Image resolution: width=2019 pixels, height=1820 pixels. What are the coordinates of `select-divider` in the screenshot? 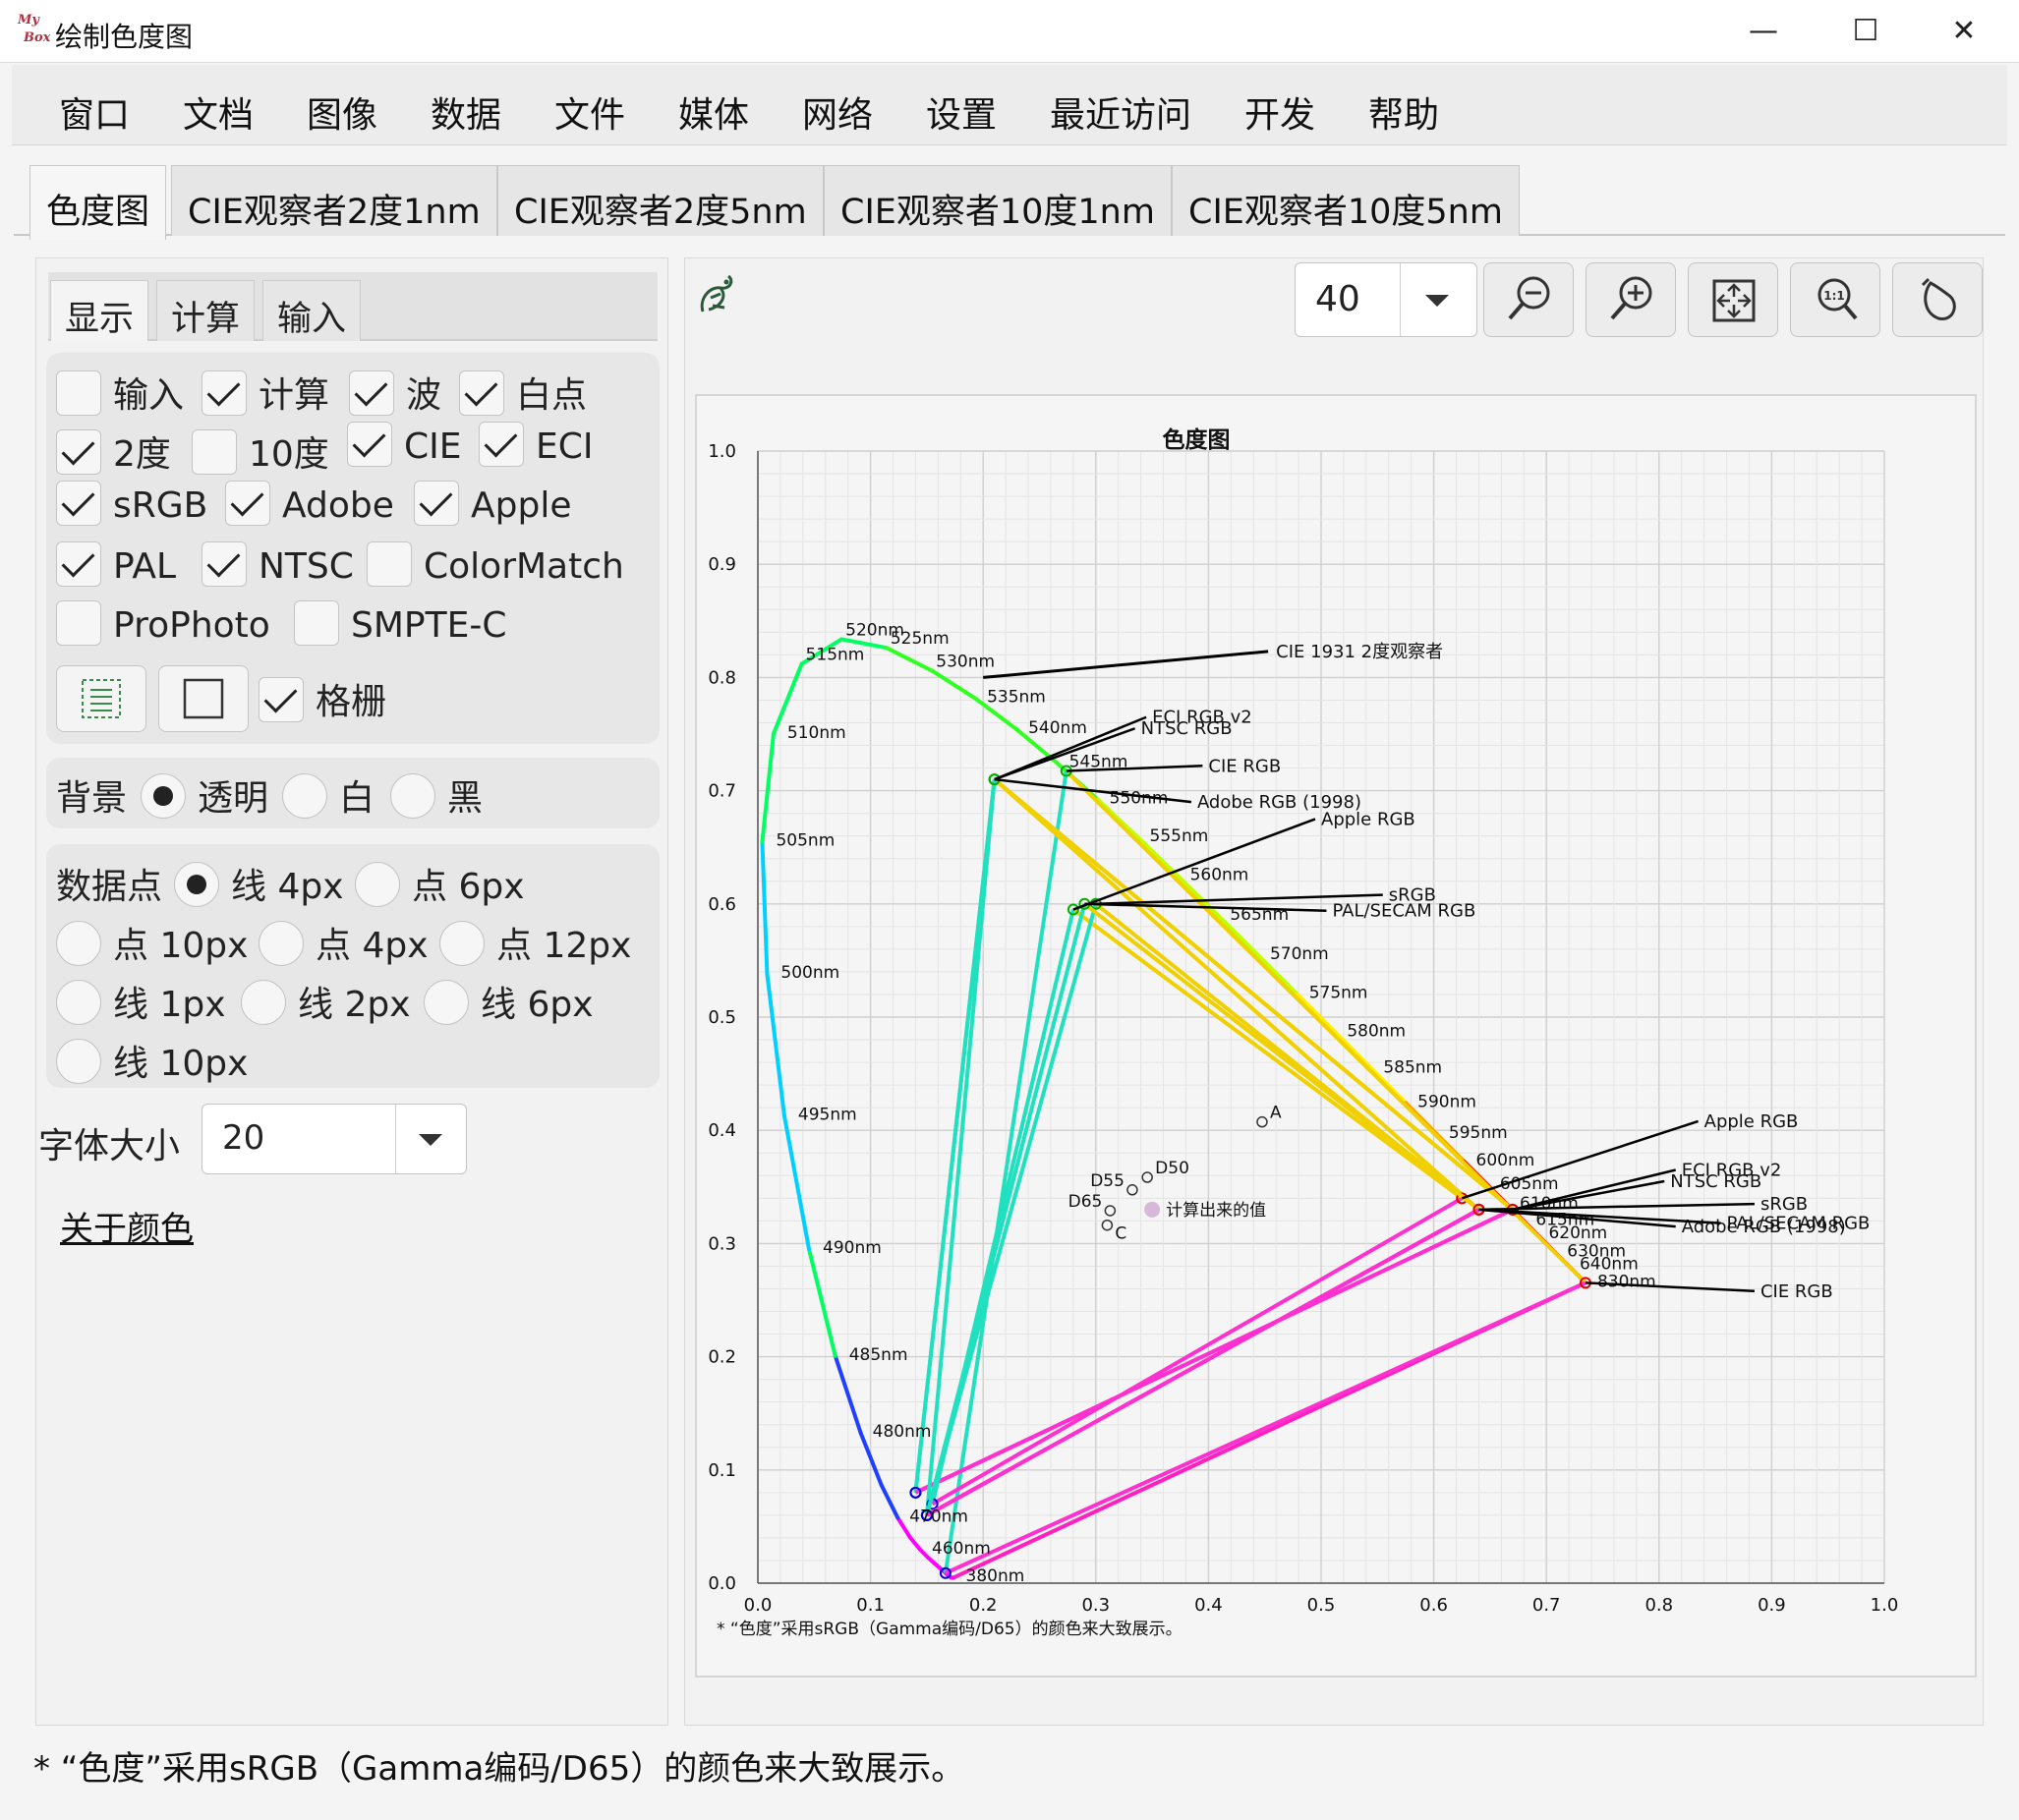 It's located at (1400, 299).